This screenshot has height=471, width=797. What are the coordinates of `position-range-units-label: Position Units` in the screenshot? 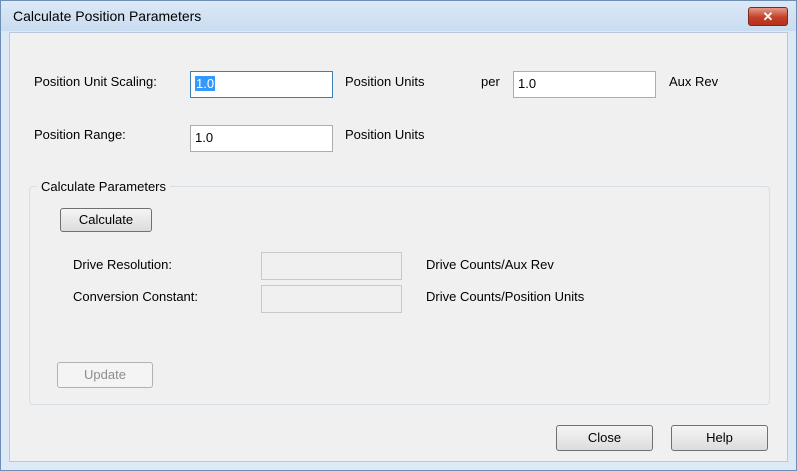 It's located at (385, 134).